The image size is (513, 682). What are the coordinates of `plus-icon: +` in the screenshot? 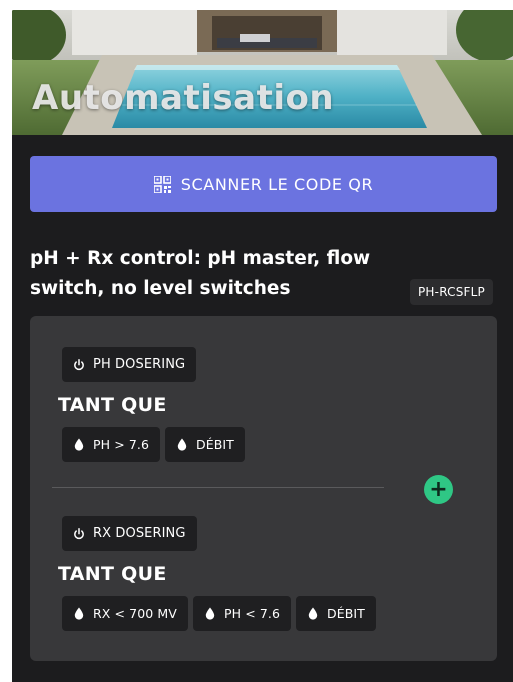 It's located at (438, 489).